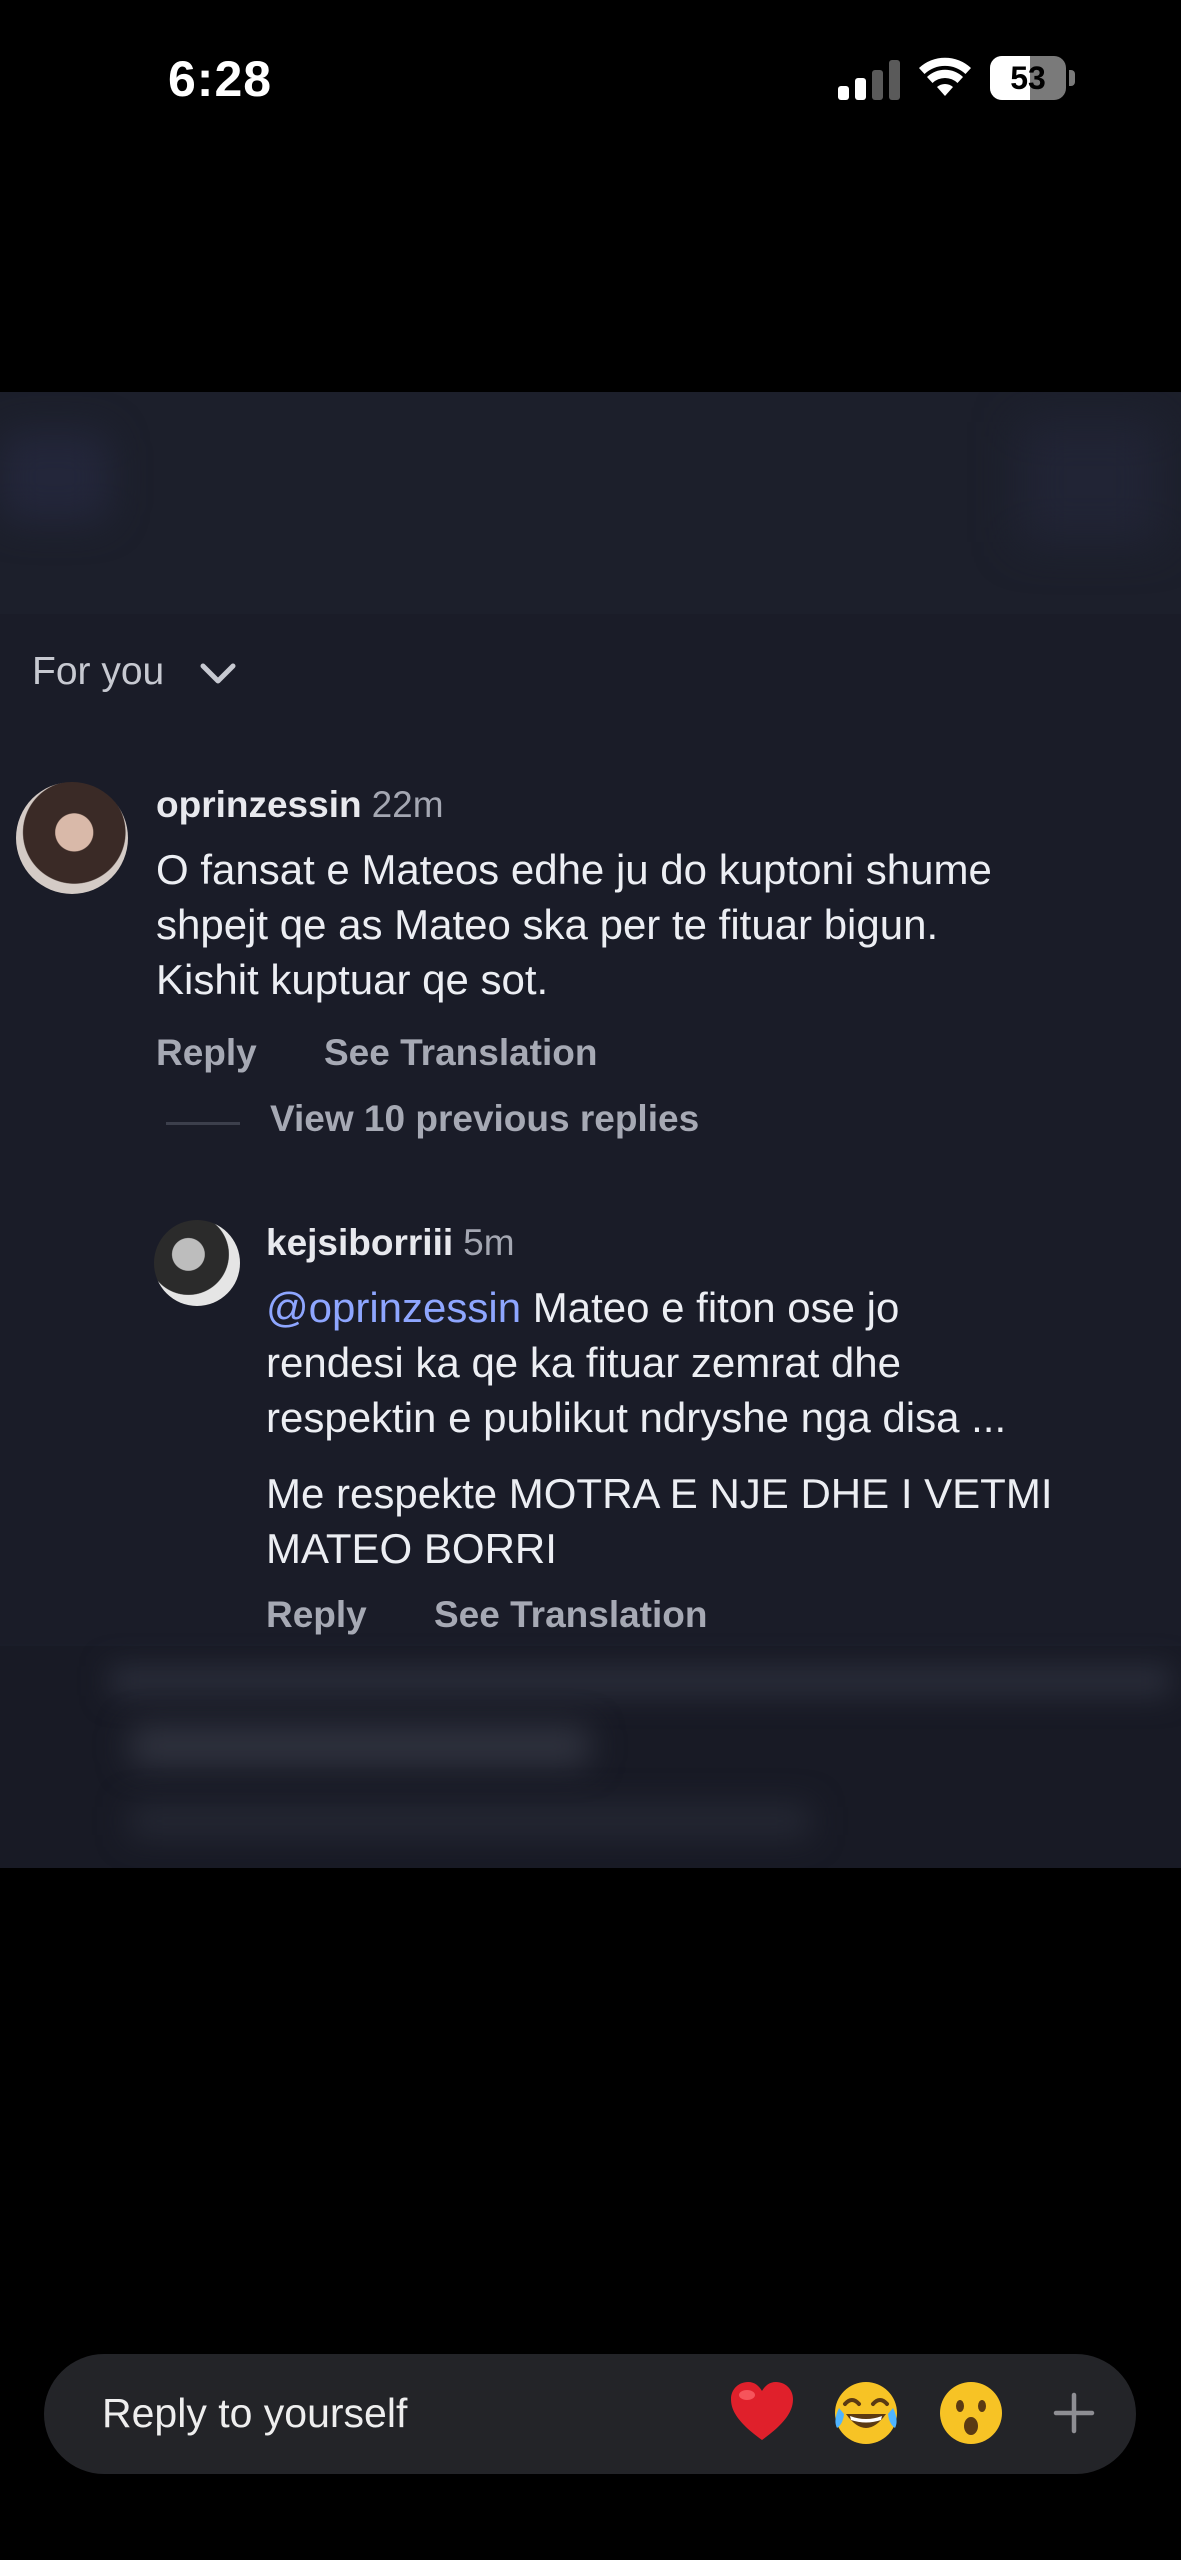 Image resolution: width=1181 pixels, height=2560 pixels. I want to click on comment-timestamp: 5m, so click(489, 1242).